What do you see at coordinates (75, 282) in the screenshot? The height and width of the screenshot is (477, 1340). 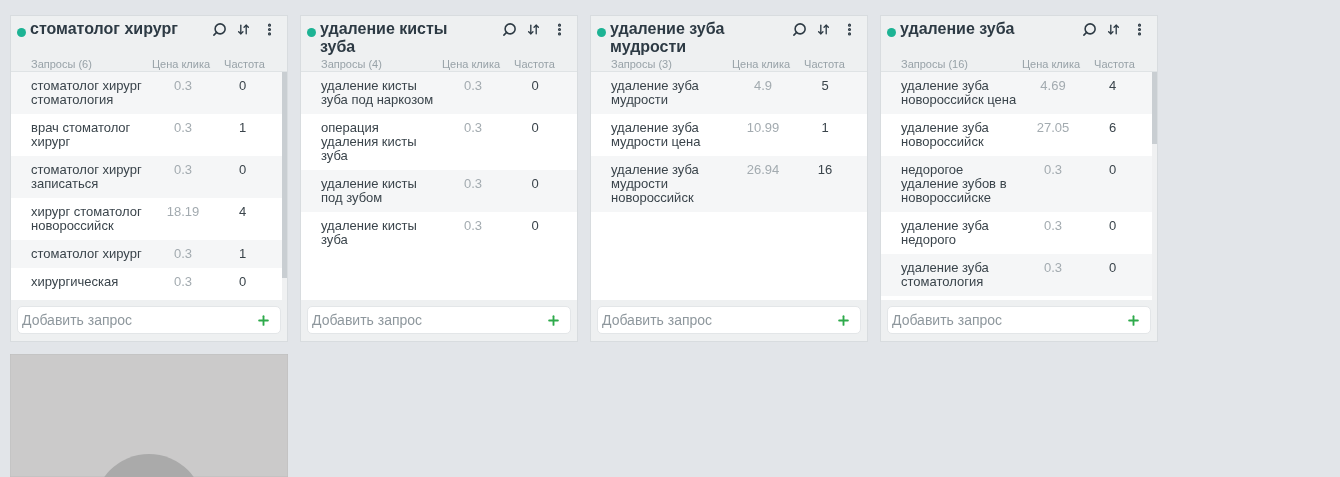 I see `query-text: хирургическая` at bounding box center [75, 282].